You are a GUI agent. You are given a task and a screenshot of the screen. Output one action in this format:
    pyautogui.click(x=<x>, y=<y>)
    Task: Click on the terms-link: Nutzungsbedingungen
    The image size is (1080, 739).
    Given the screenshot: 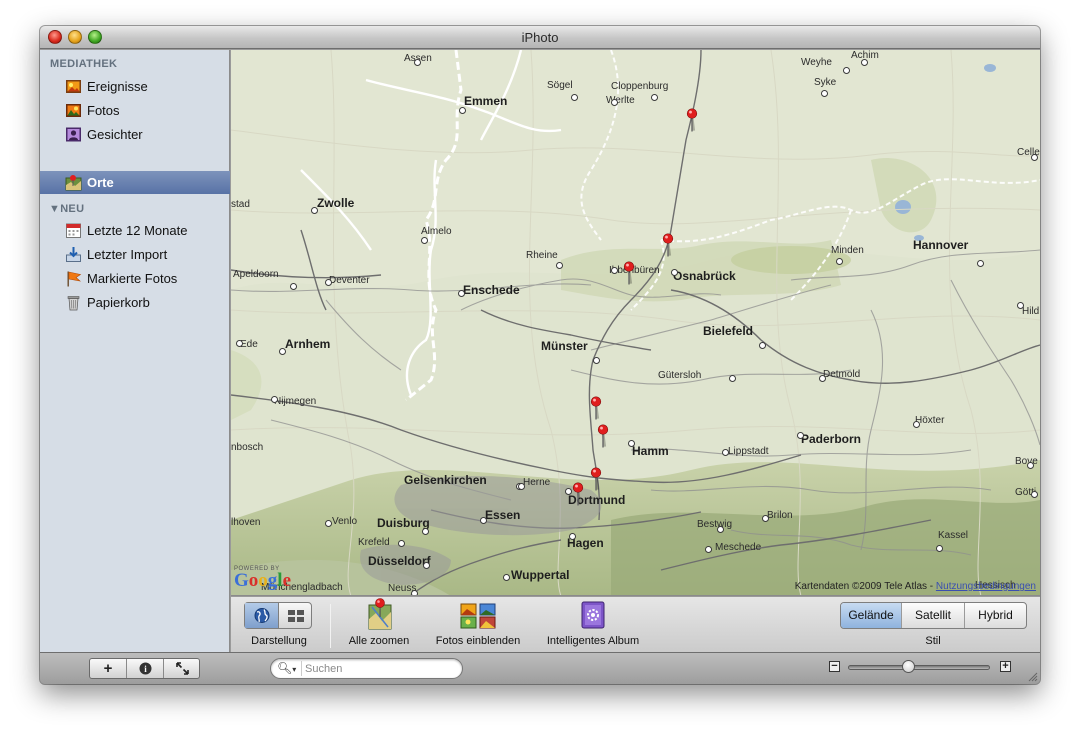 What is the action you would take?
    pyautogui.click(x=986, y=586)
    